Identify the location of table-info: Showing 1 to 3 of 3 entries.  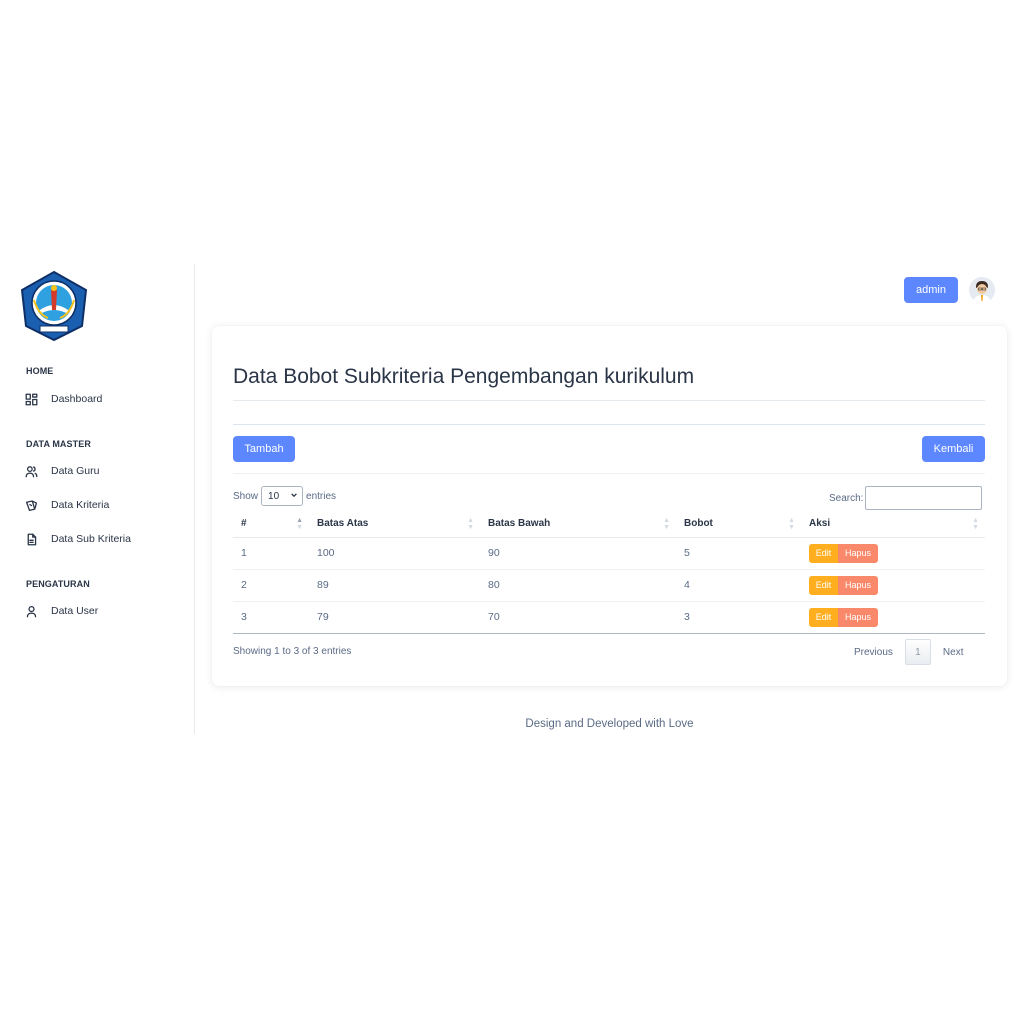
(292, 651).